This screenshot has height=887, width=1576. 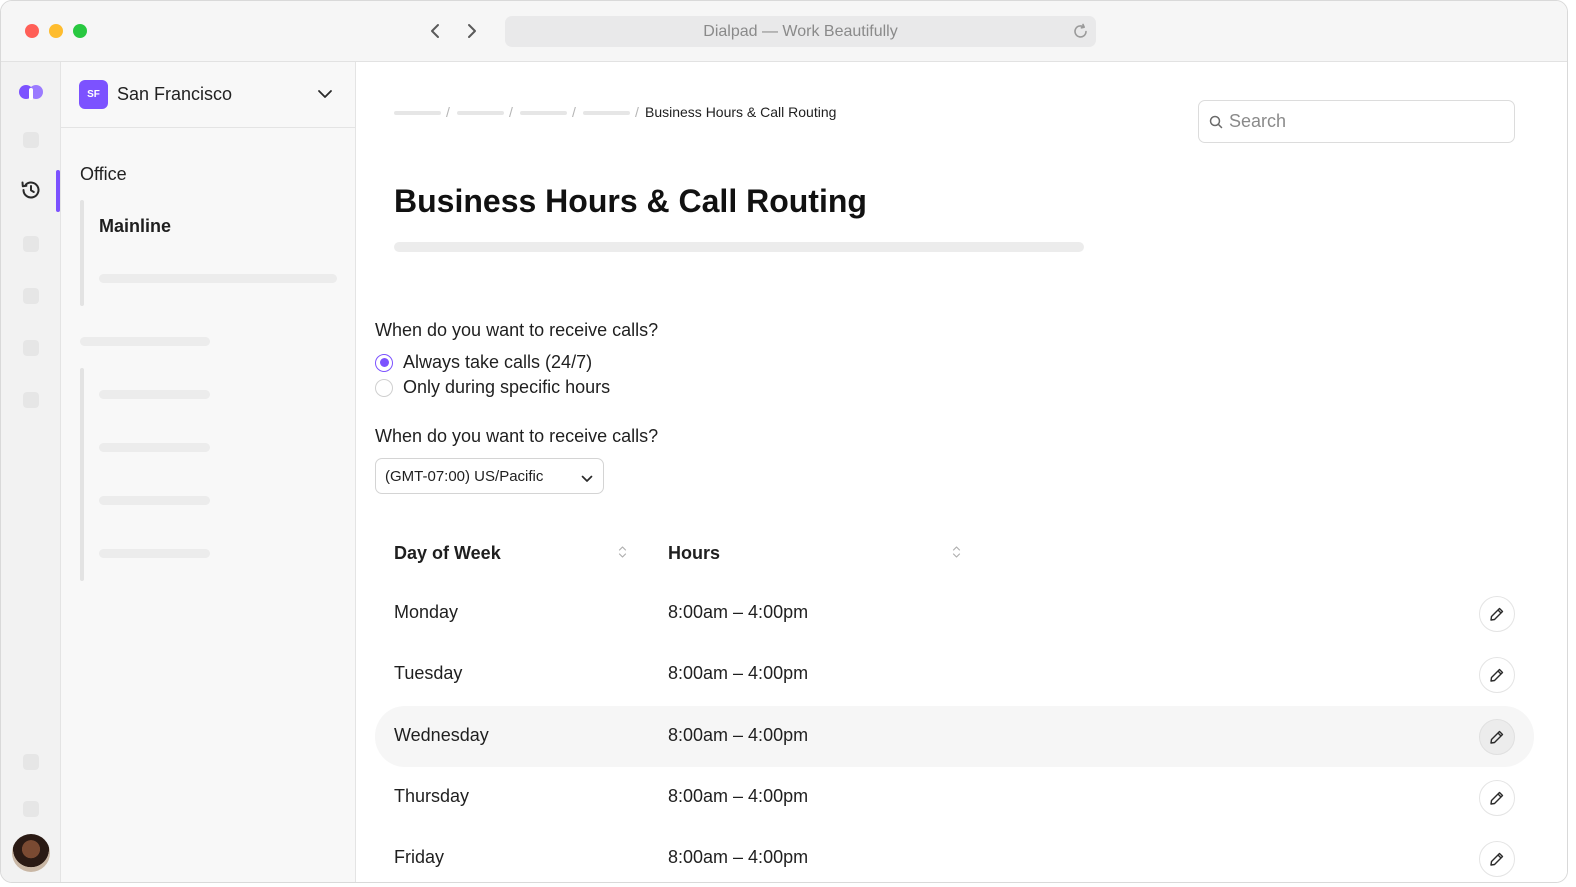 What do you see at coordinates (741, 112) in the screenshot?
I see `breadcrumb-current: Business Hours & Call Routing` at bounding box center [741, 112].